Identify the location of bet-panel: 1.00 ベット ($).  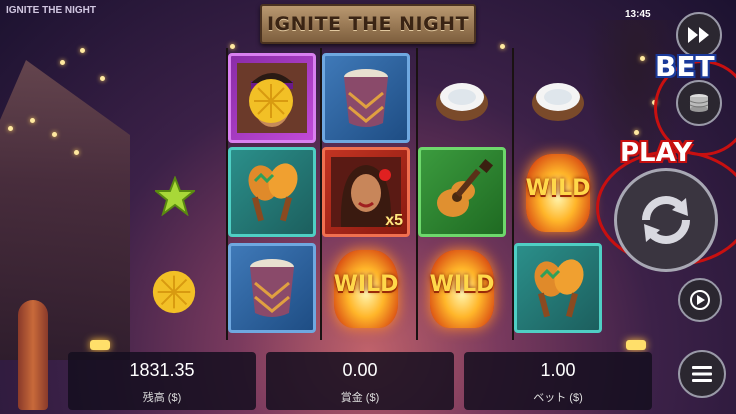
(558, 381).